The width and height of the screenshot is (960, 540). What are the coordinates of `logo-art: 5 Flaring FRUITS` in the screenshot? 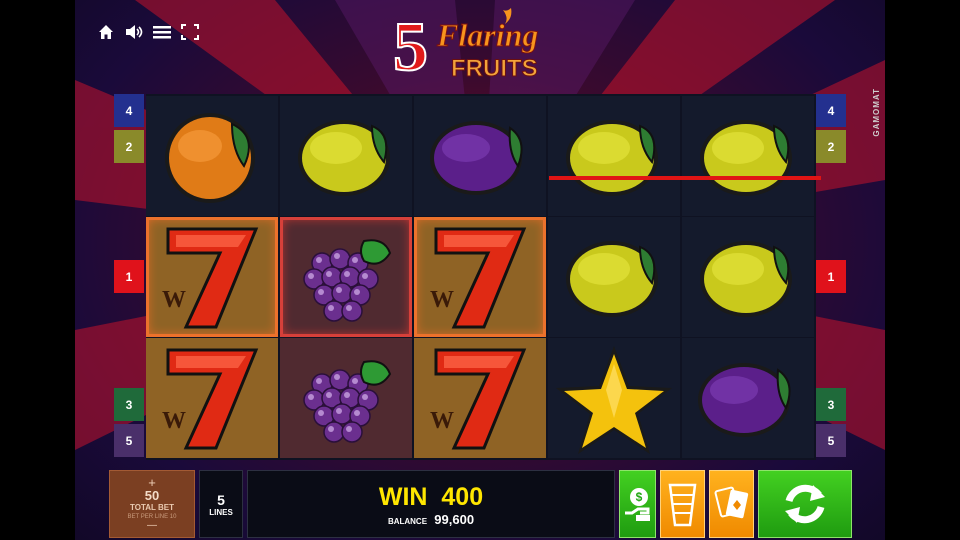 It's located at (465, 47).